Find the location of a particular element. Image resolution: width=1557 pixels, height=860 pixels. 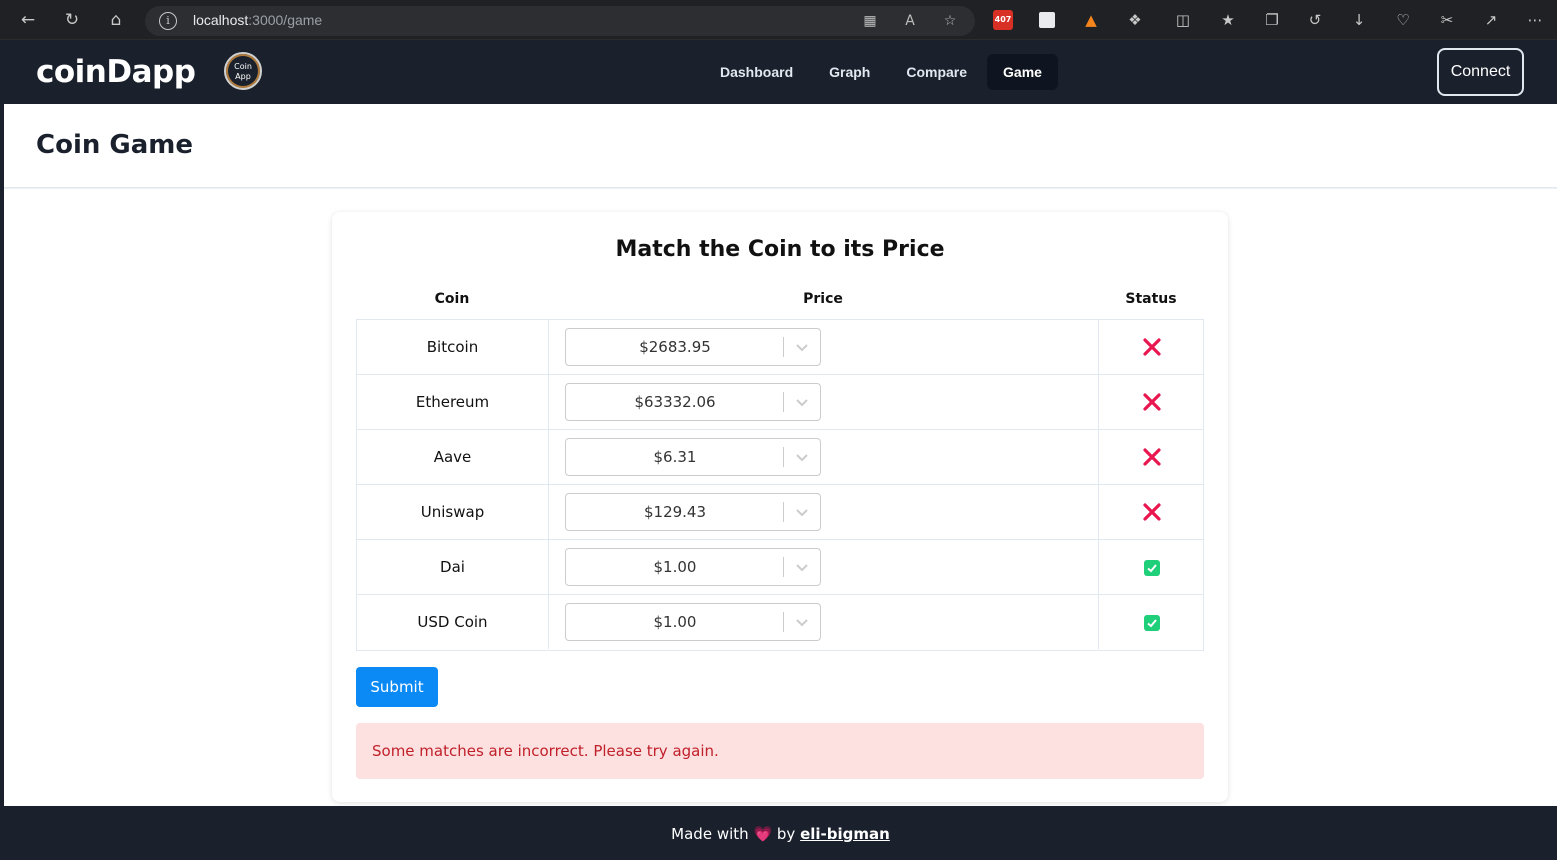

price-select: $6.31 is located at coordinates (693, 457).